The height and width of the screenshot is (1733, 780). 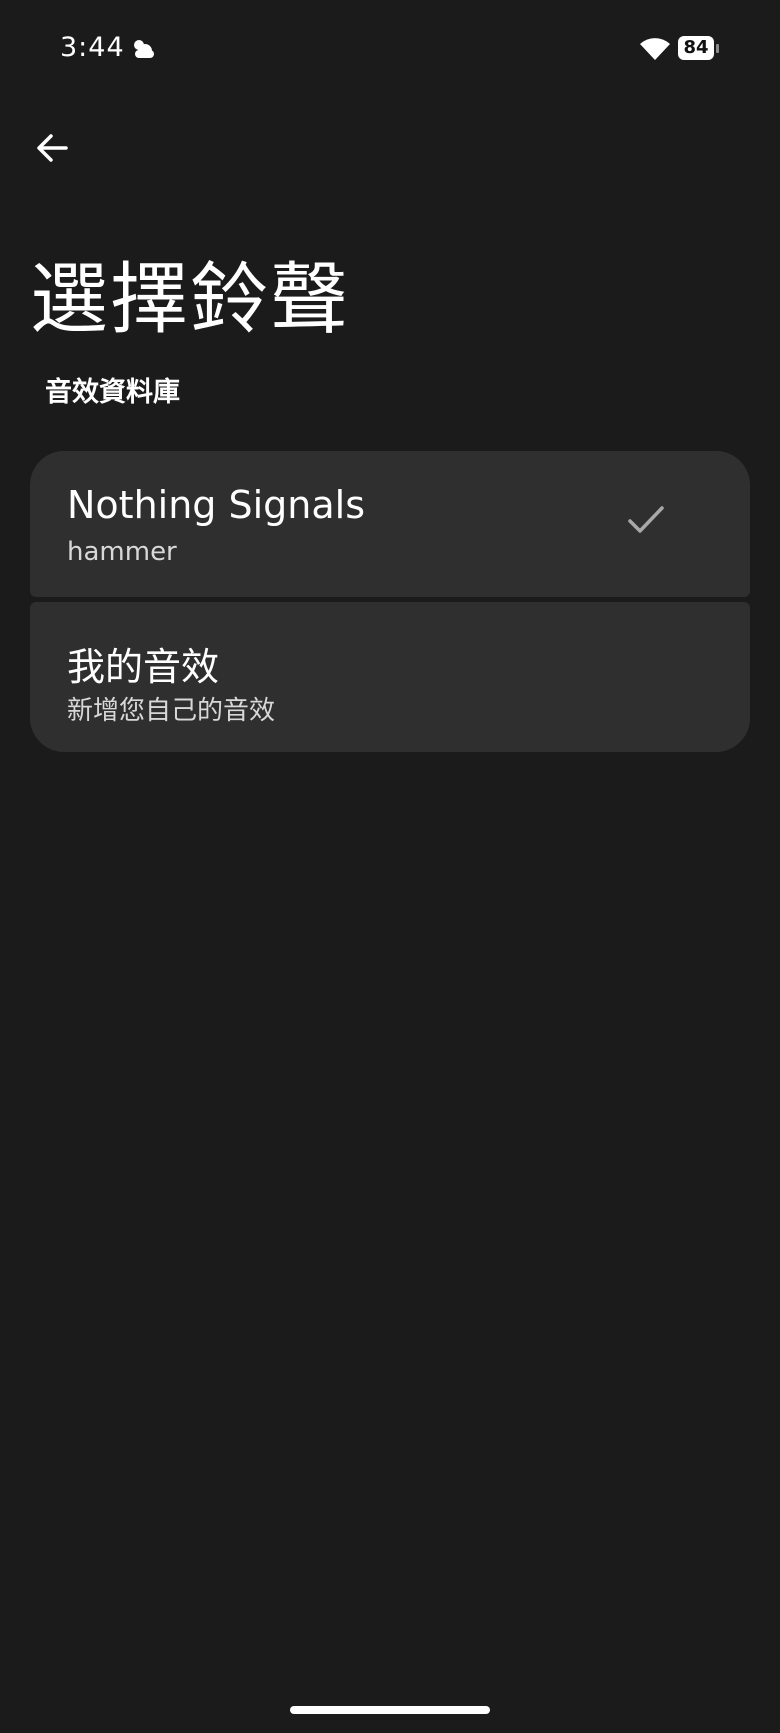 I want to click on wifi-icon, so click(x=655, y=49).